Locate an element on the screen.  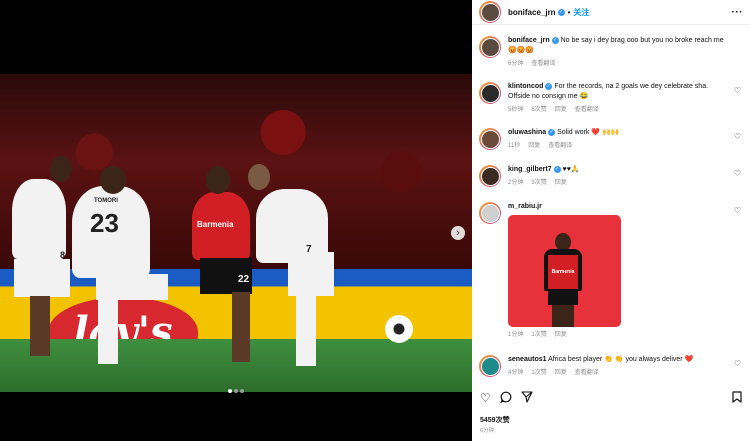
comment-text: ♥♥🙏 is located at coordinates (571, 169).